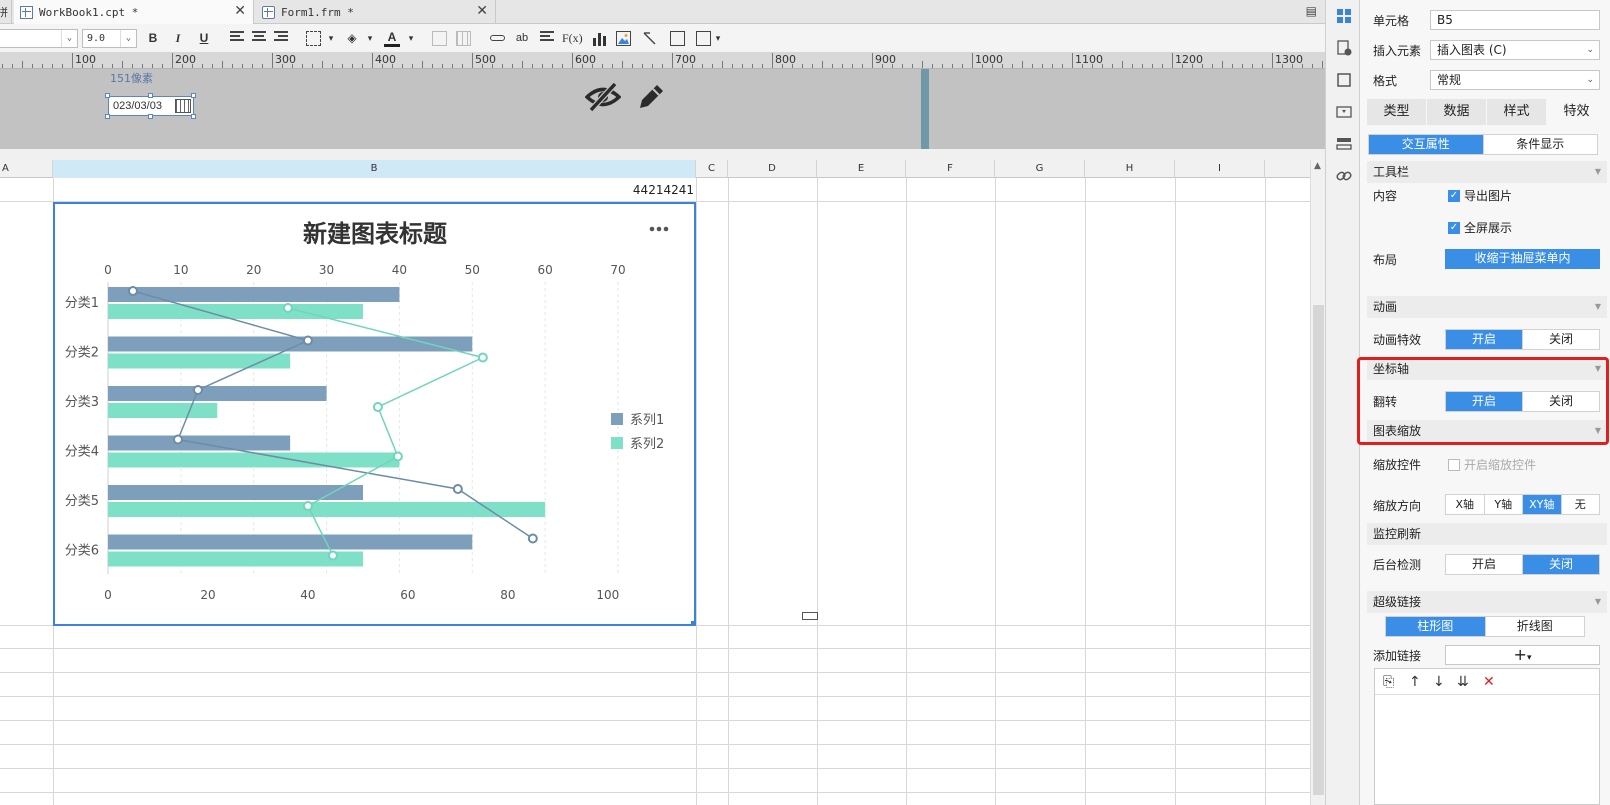  I want to click on eye-off-icon, so click(603, 97).